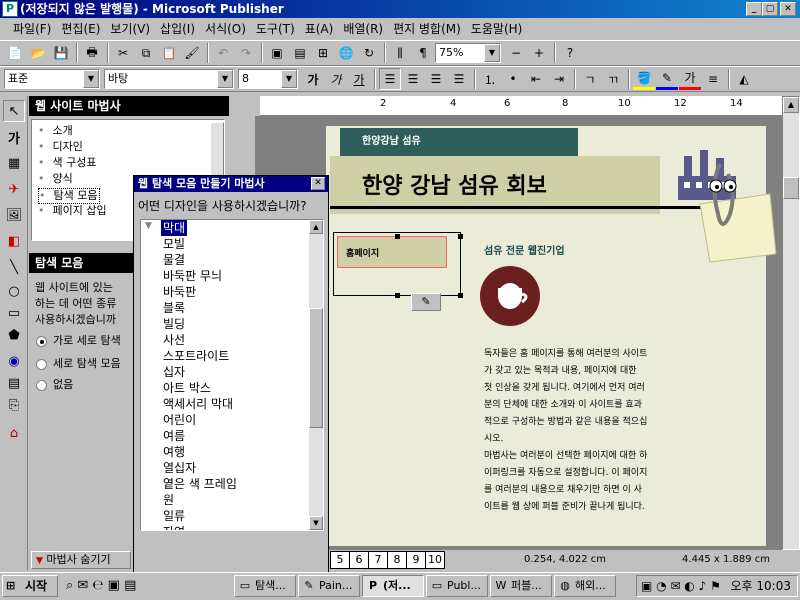  Describe the element at coordinates (92, 53) in the screenshot. I see `print-icon: 🖶` at that location.